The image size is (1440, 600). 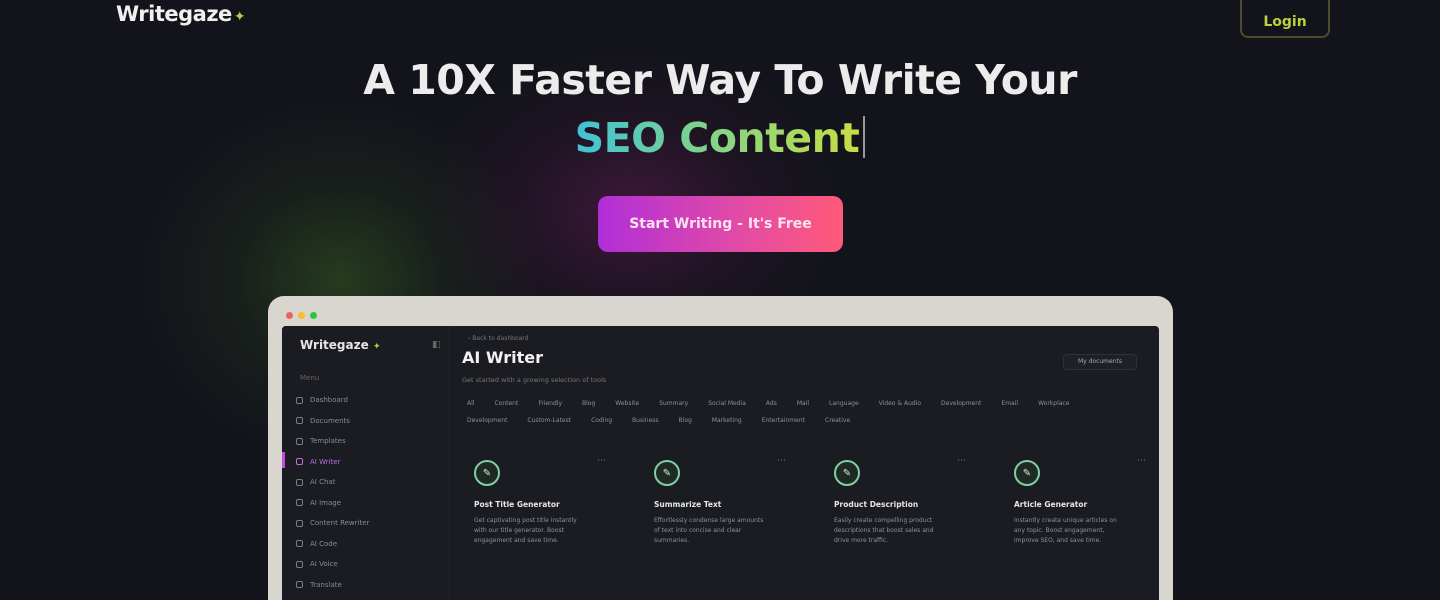 I want to click on window-controls, so click(x=301, y=315).